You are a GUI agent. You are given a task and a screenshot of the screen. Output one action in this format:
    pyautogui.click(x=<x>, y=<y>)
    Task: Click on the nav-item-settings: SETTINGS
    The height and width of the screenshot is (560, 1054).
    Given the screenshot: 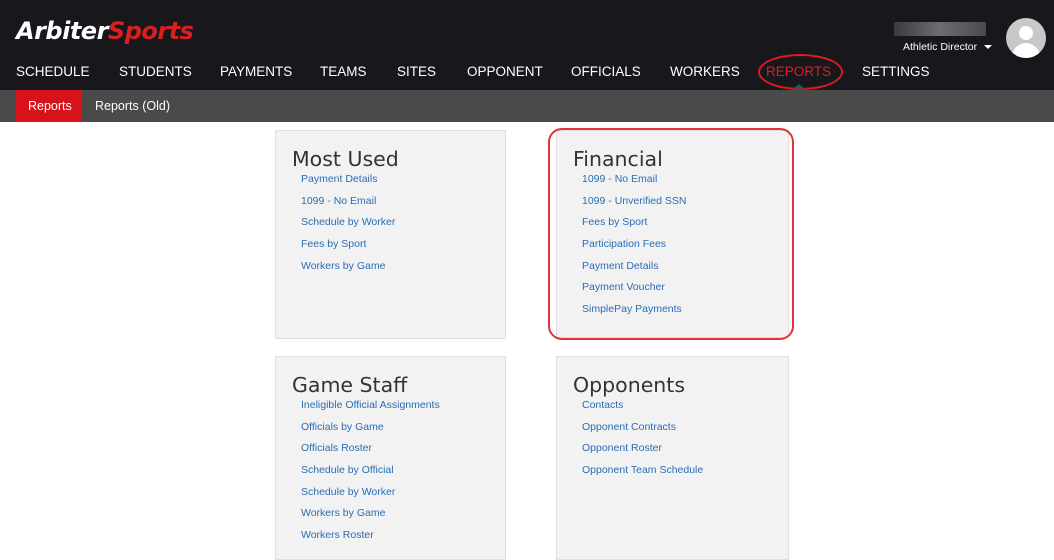 What is the action you would take?
    pyautogui.click(x=896, y=72)
    